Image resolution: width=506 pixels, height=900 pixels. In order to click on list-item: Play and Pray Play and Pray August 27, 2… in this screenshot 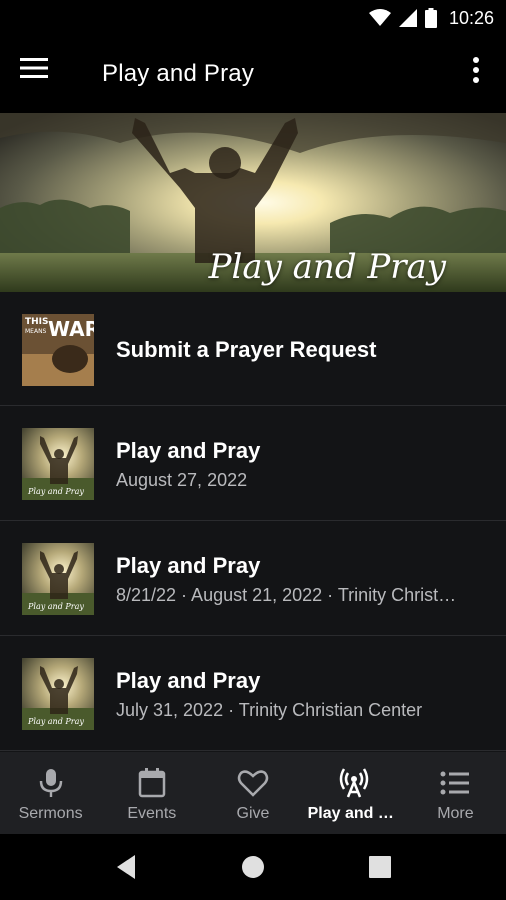, I will do `click(253, 463)`.